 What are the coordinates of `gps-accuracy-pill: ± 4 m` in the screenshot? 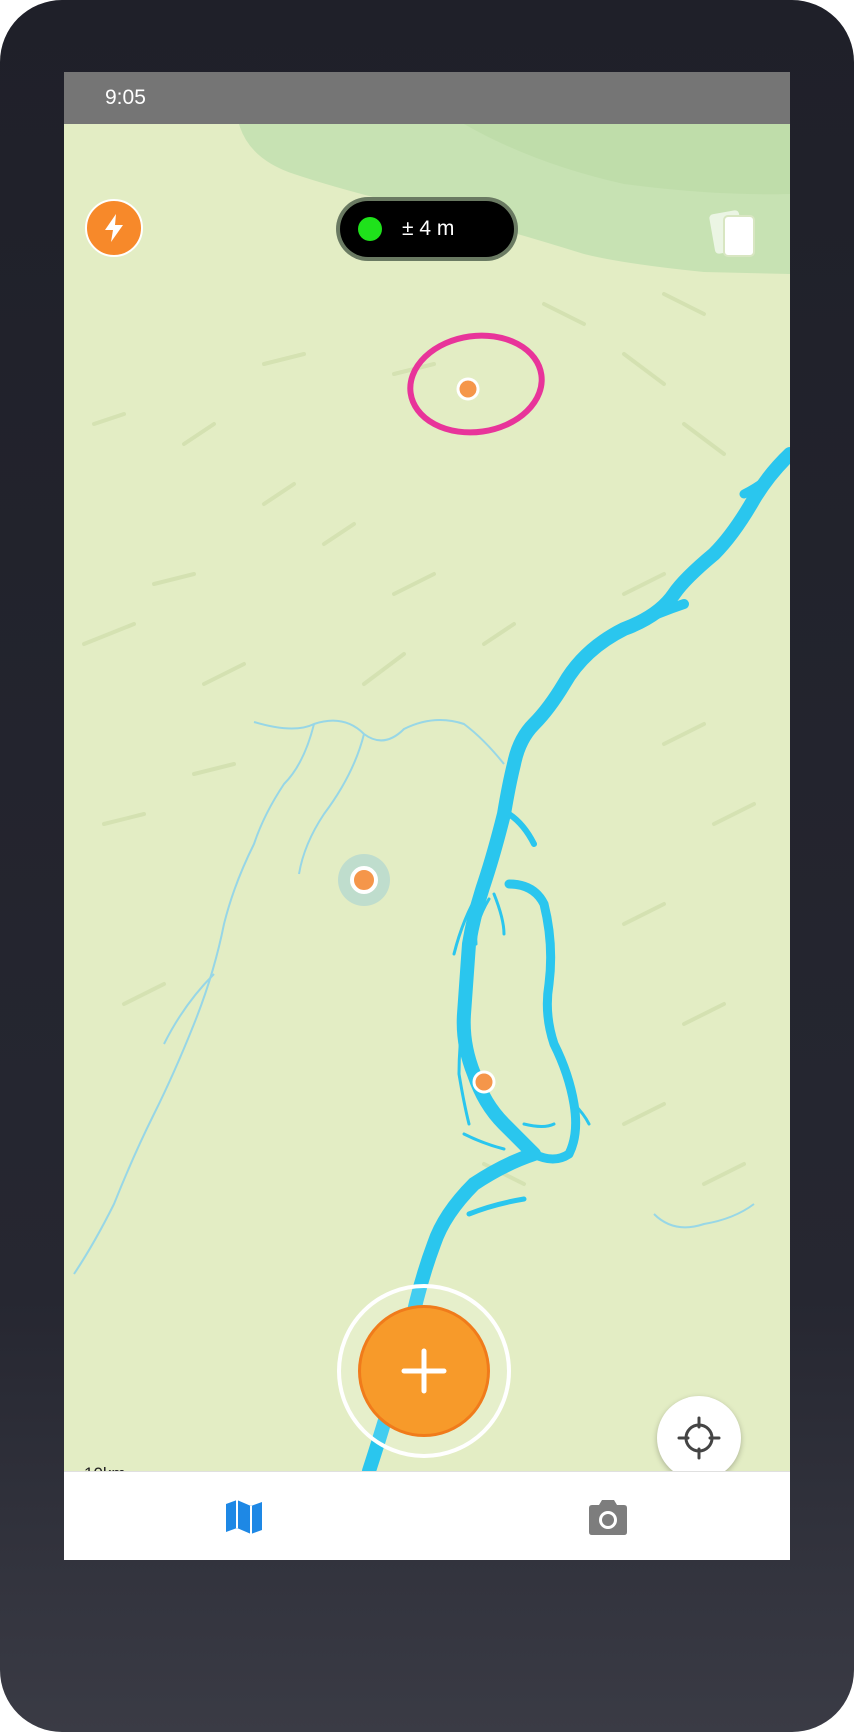 It's located at (427, 229).